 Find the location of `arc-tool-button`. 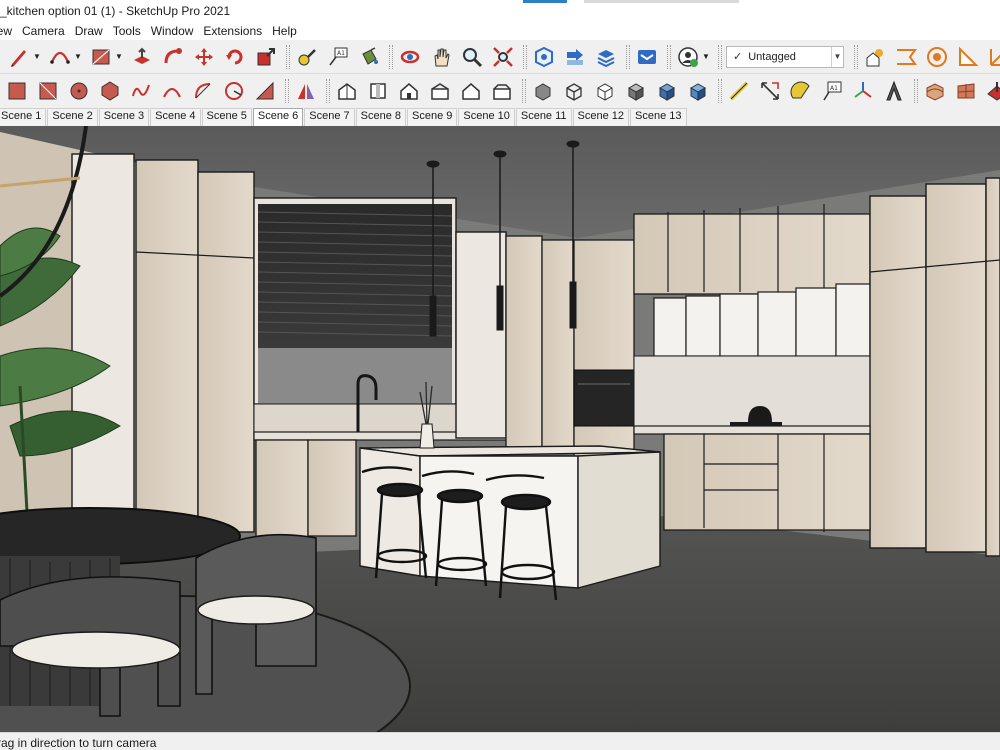

arc-tool-button is located at coordinates (60, 57).